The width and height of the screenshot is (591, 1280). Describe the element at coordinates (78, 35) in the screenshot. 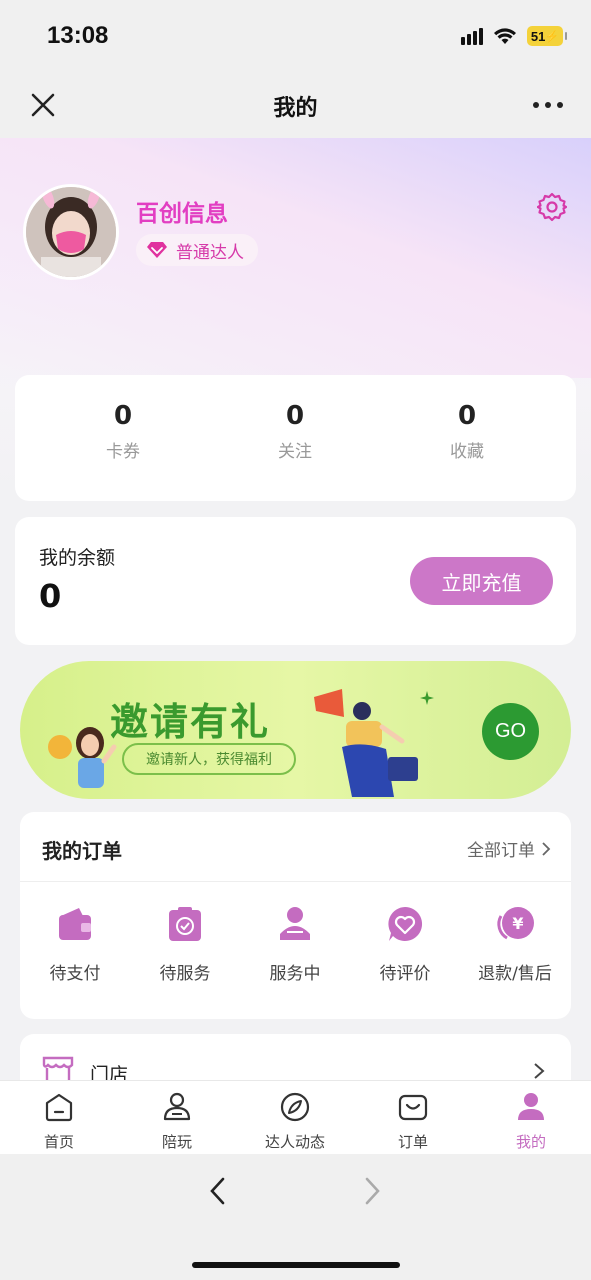

I see `status-time: 13:08` at that location.